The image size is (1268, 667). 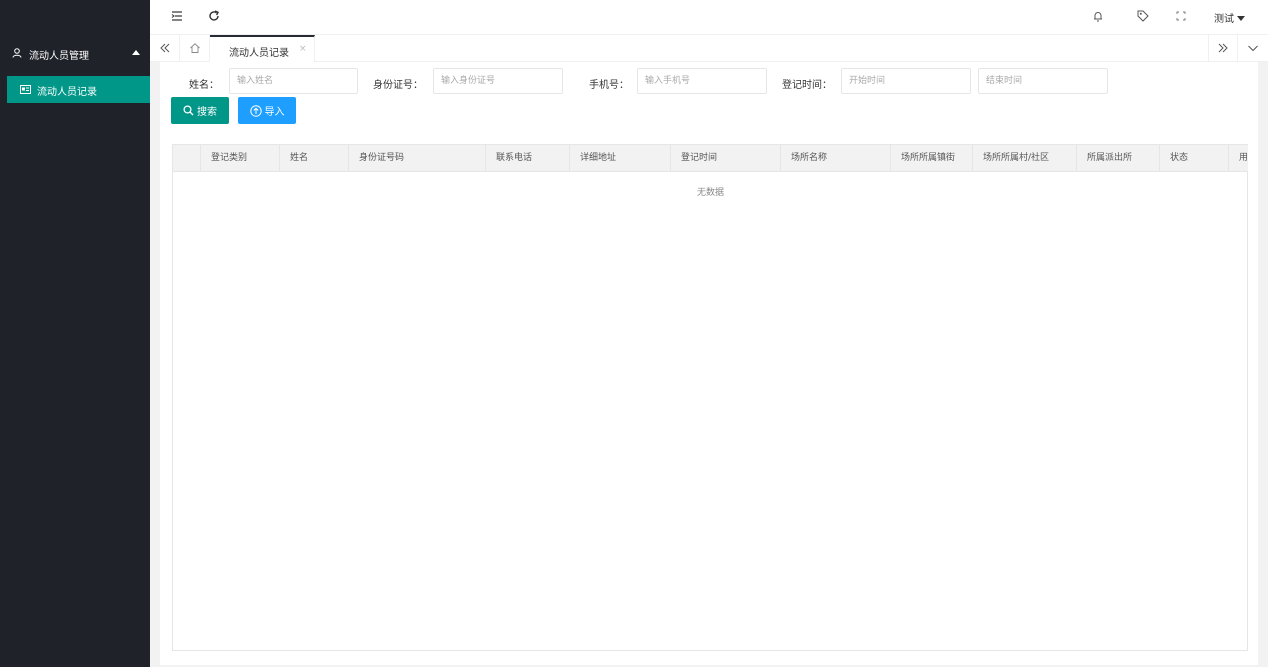 I want to click on phone-input, so click(x=702, y=81).